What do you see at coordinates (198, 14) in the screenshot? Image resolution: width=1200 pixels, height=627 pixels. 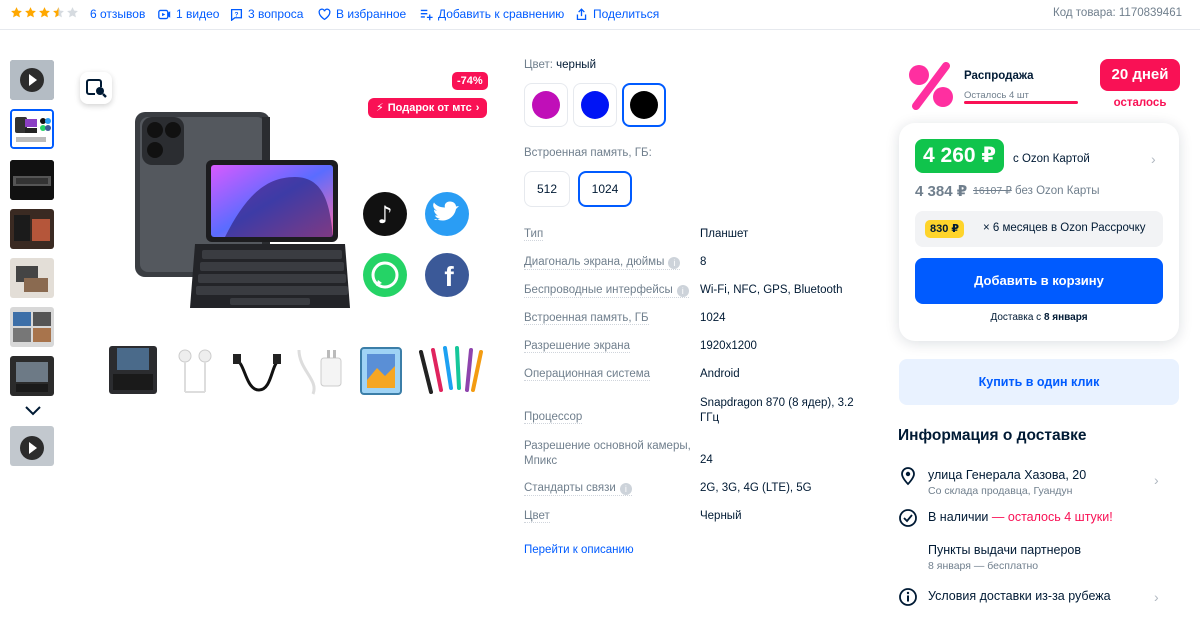 I see `video-label: 1 видео` at bounding box center [198, 14].